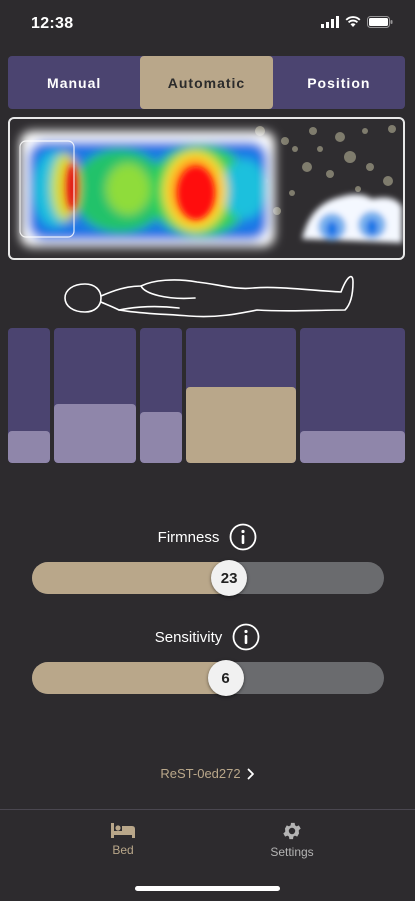 The image size is (415, 901). Describe the element at coordinates (188, 537) in the screenshot. I see `firmness-label: Firmness` at that location.